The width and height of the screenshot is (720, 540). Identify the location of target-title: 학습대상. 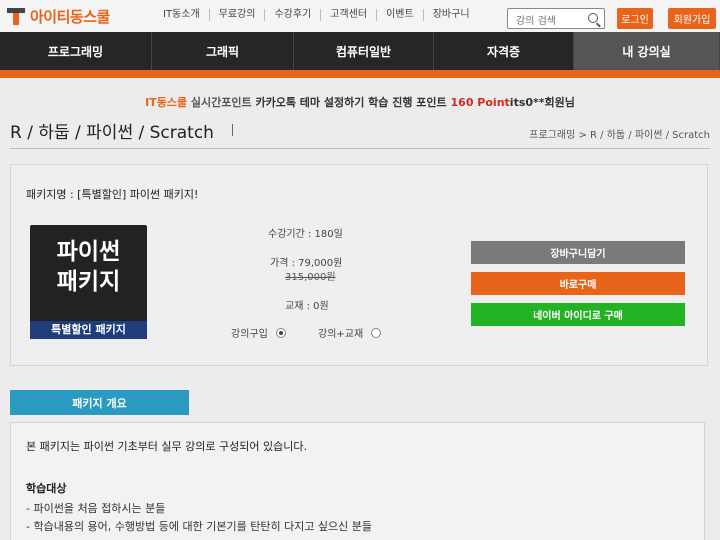
(46, 488).